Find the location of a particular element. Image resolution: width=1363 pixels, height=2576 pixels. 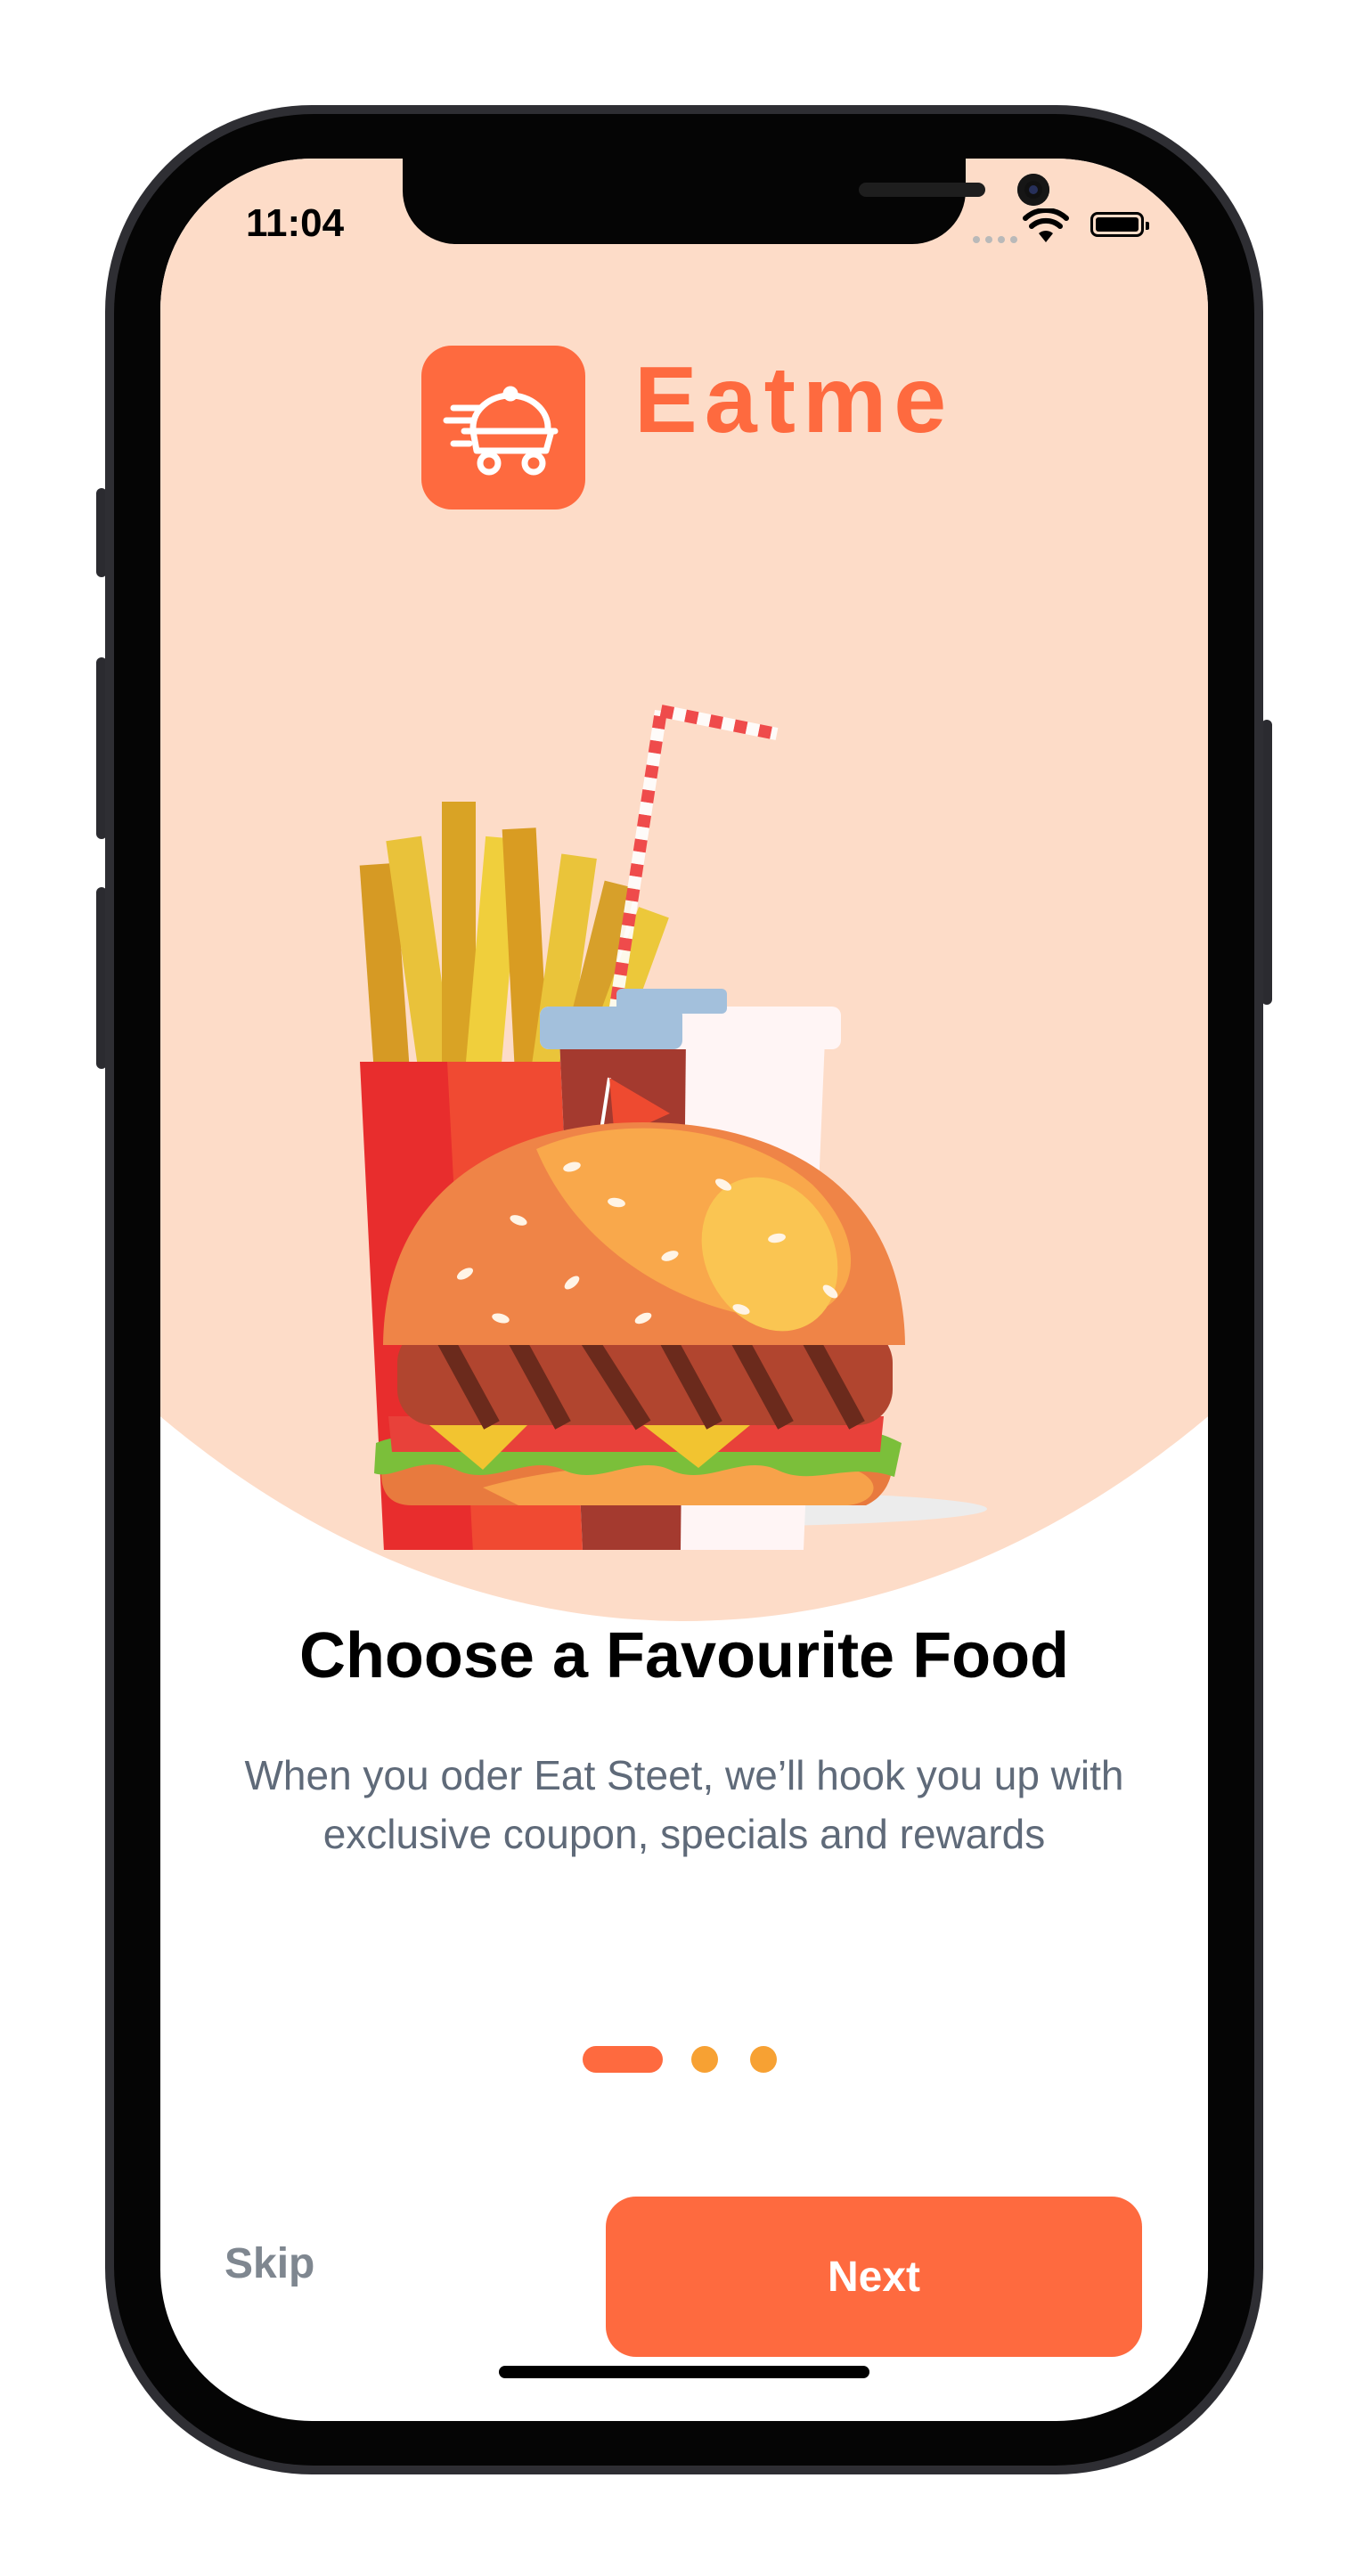

page-indicator-active is located at coordinates (623, 2059).